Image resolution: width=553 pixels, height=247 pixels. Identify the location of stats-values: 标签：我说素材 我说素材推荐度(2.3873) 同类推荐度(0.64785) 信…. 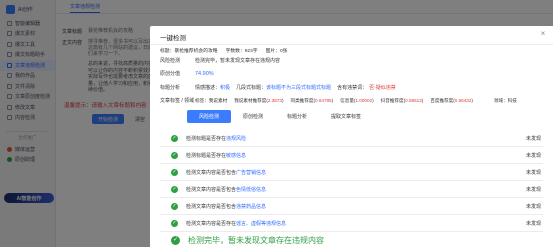
(356, 101).